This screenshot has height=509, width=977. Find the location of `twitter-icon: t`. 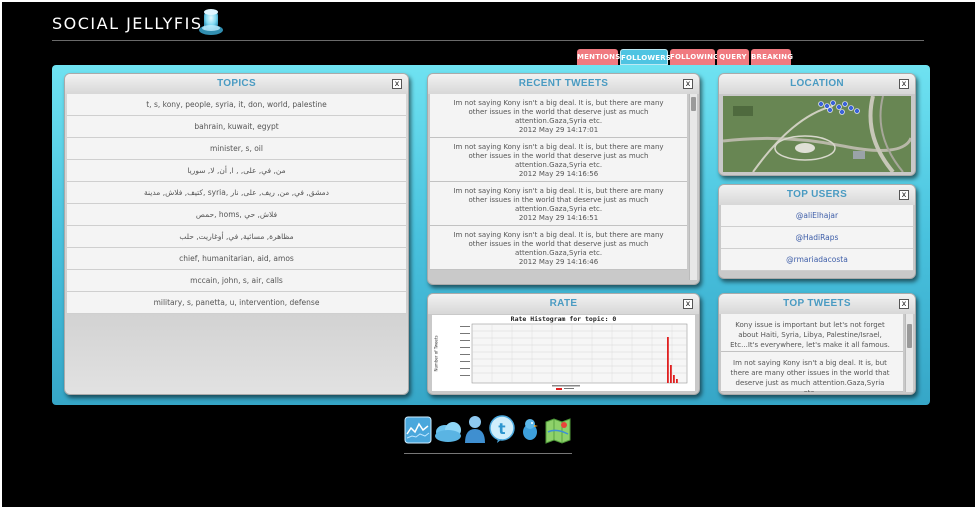

twitter-icon: t is located at coordinates (502, 429).